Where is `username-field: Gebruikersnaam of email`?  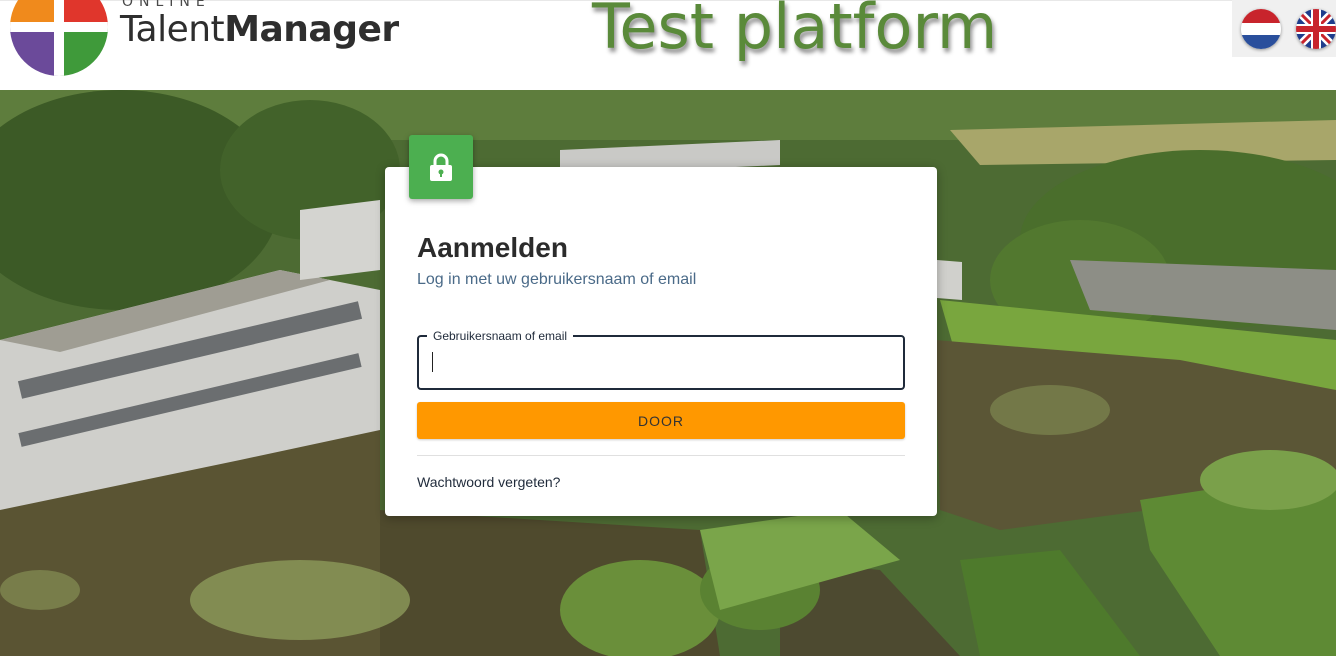 username-field: Gebruikersnaam of email is located at coordinates (661, 359).